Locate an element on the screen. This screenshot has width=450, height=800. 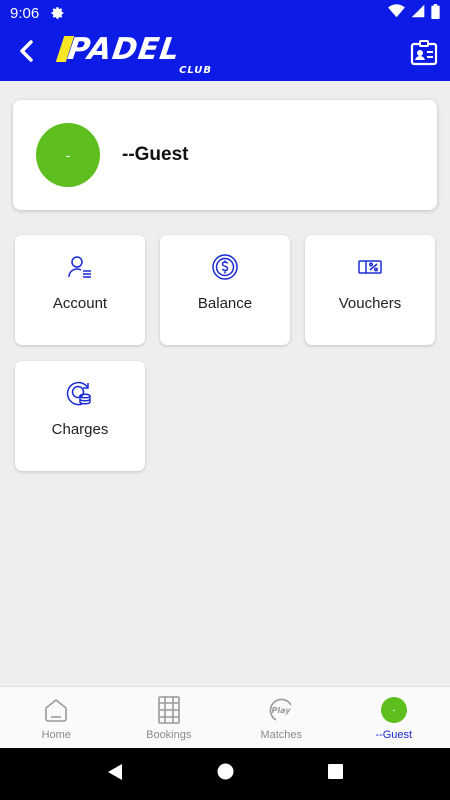
nav-avatar: - is located at coordinates (394, 710).